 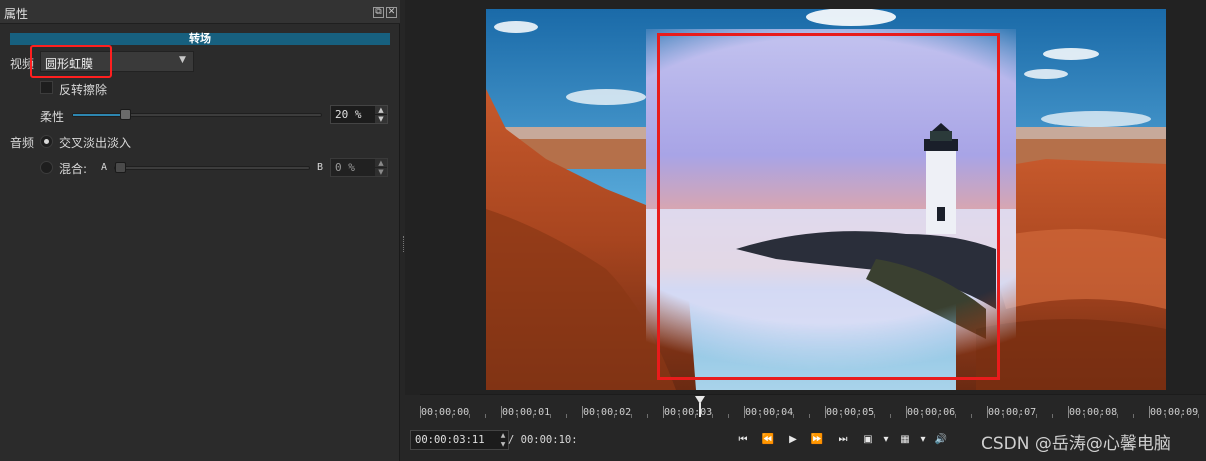 What do you see at coordinates (768, 440) in the screenshot?
I see `rewind-icon: ⏪` at bounding box center [768, 440].